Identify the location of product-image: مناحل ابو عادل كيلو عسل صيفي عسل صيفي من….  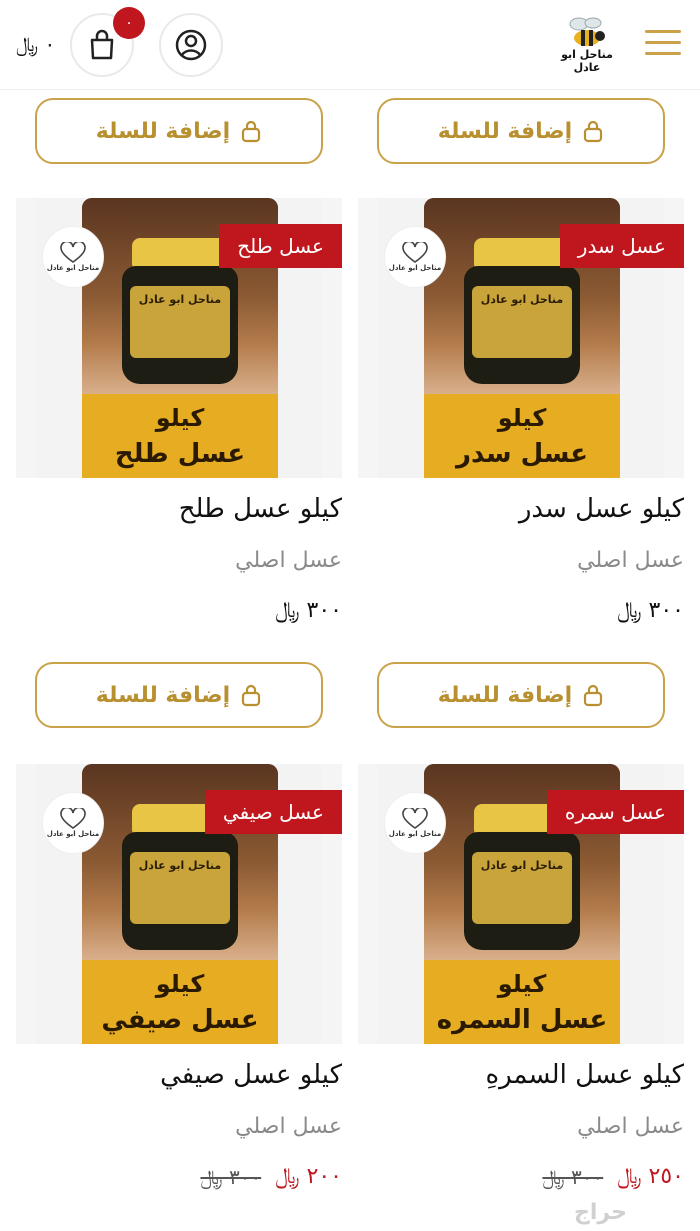
(179, 904).